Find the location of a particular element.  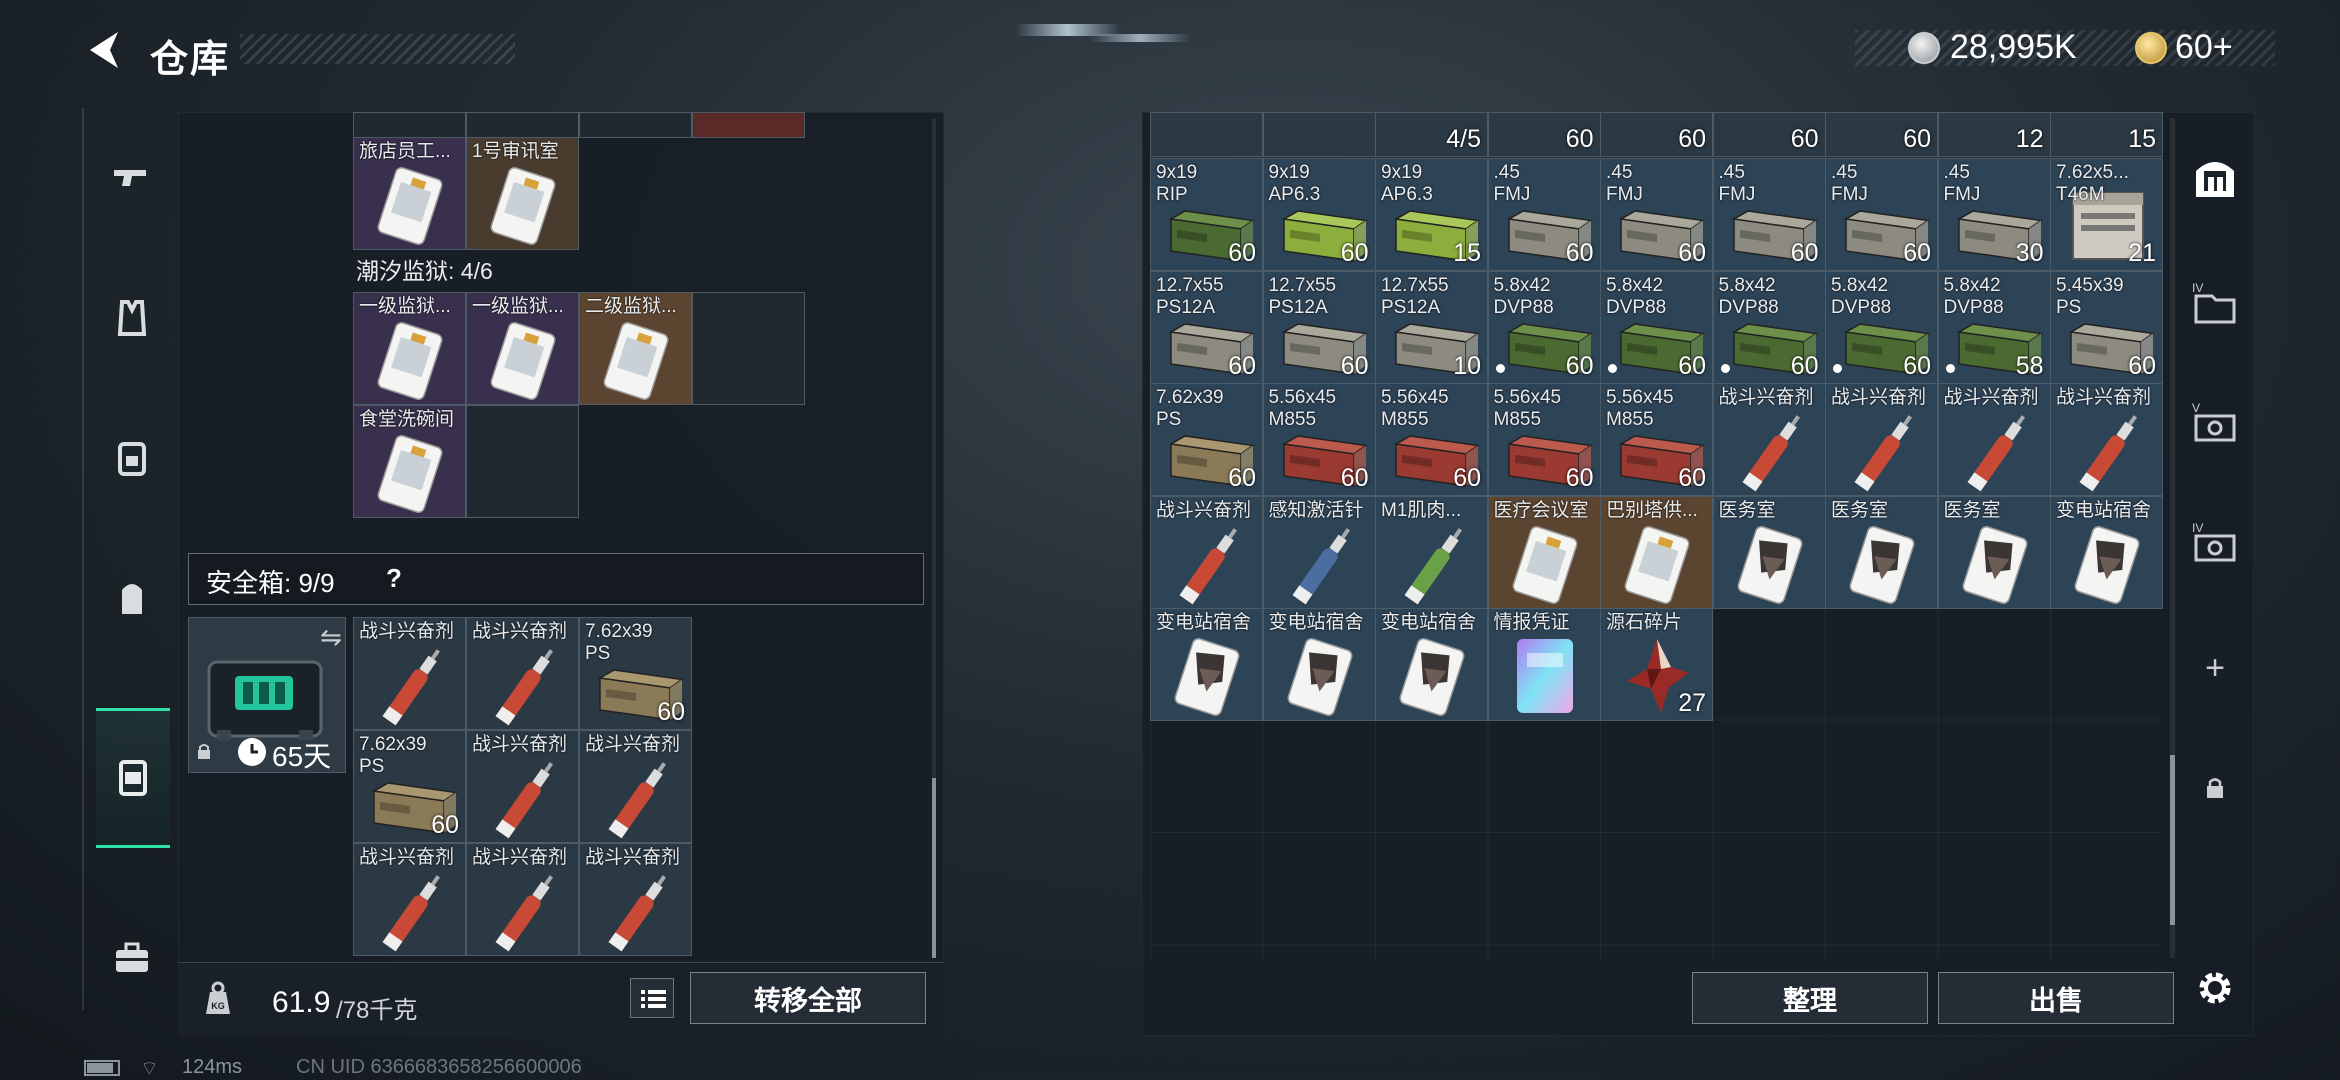

gold-balance: 60+ is located at coordinates (2204, 47).